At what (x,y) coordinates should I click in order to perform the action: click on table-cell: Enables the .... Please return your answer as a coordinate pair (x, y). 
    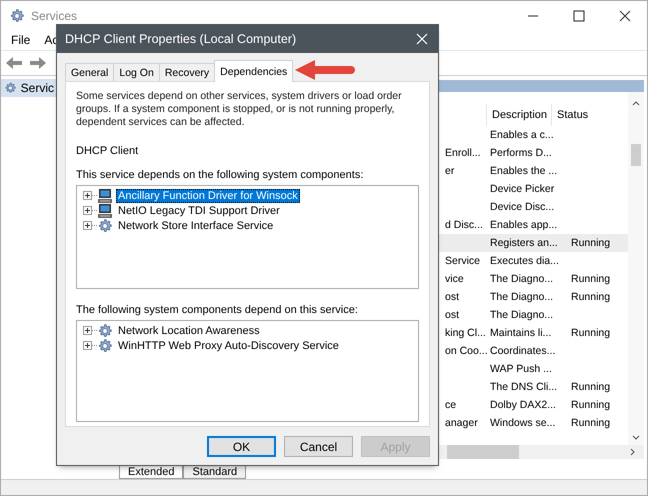
    Looking at the image, I should click on (524, 171).